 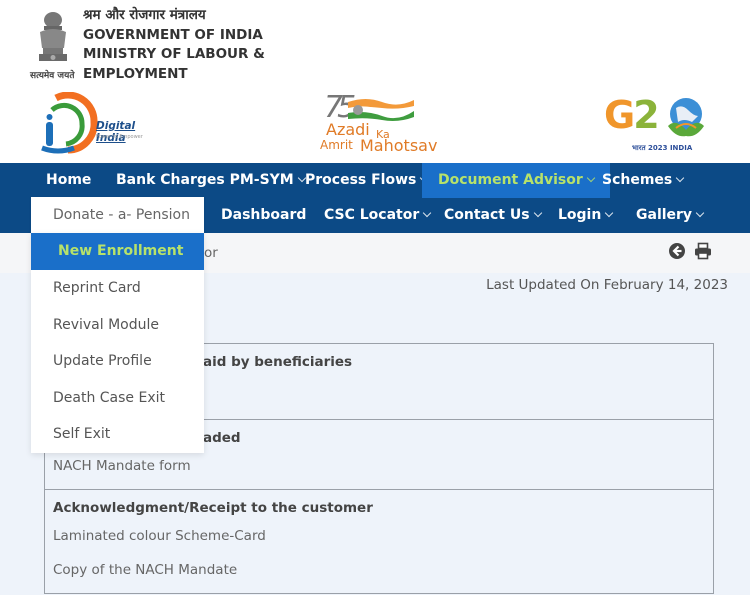 I want to click on g20-text: G2, so click(x=632, y=115).